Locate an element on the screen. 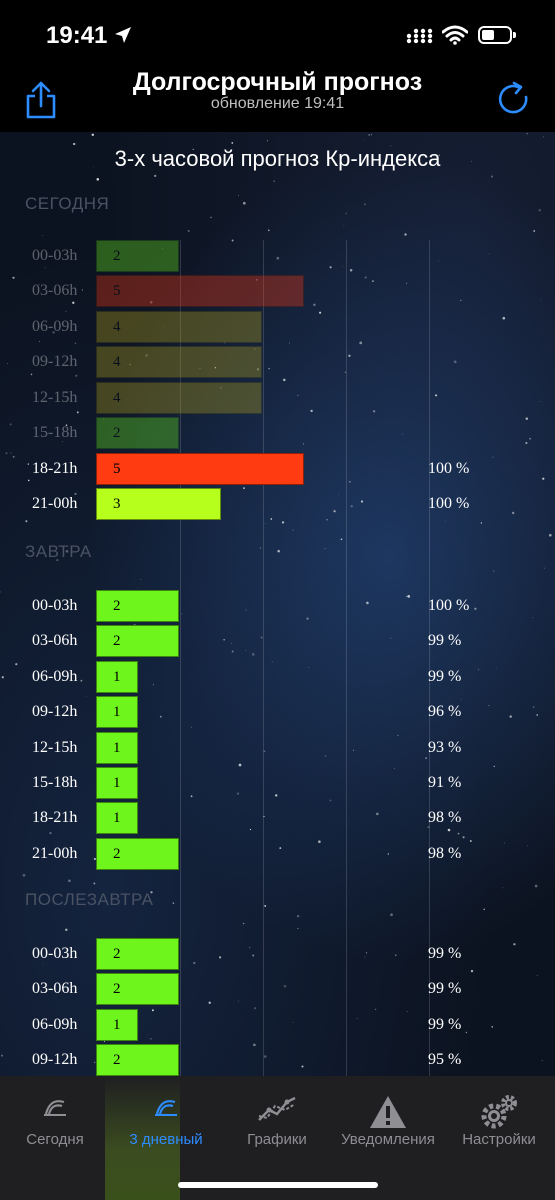 The width and height of the screenshot is (555, 1200). refresh-button is located at coordinates (514, 99).